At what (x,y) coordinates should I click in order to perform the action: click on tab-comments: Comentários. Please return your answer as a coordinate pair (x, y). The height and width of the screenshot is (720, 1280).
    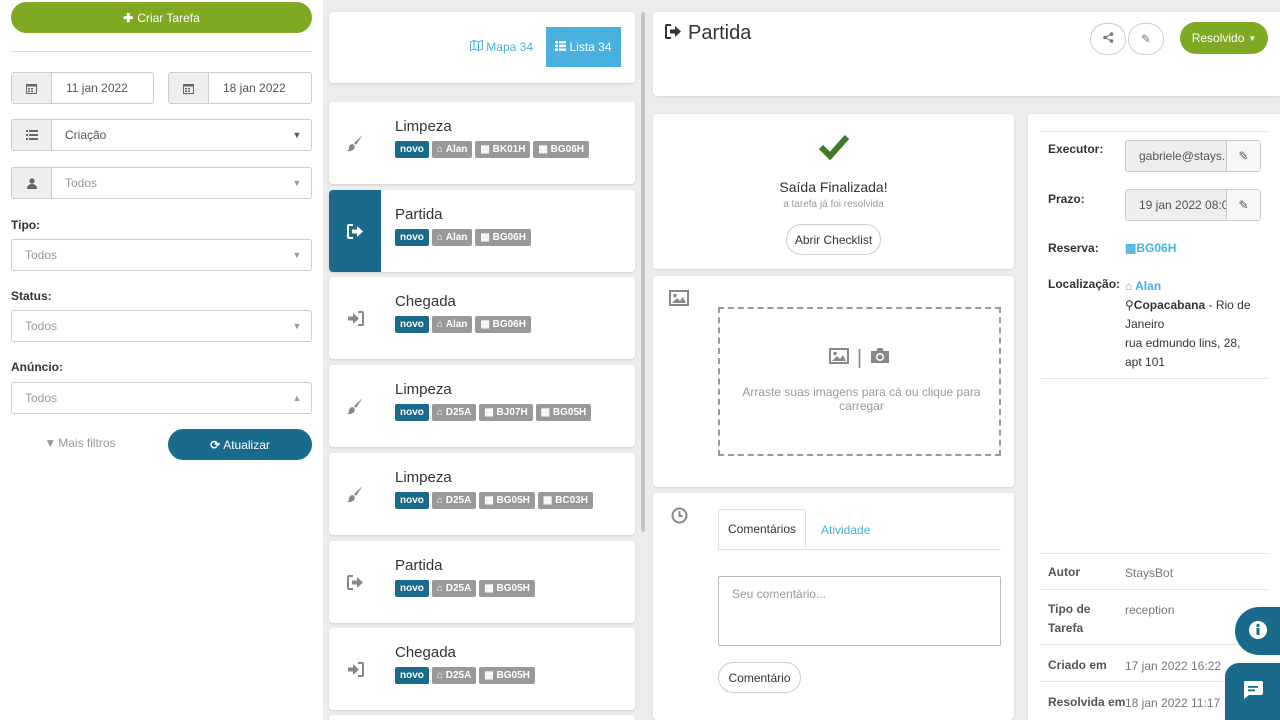
    Looking at the image, I should click on (762, 529).